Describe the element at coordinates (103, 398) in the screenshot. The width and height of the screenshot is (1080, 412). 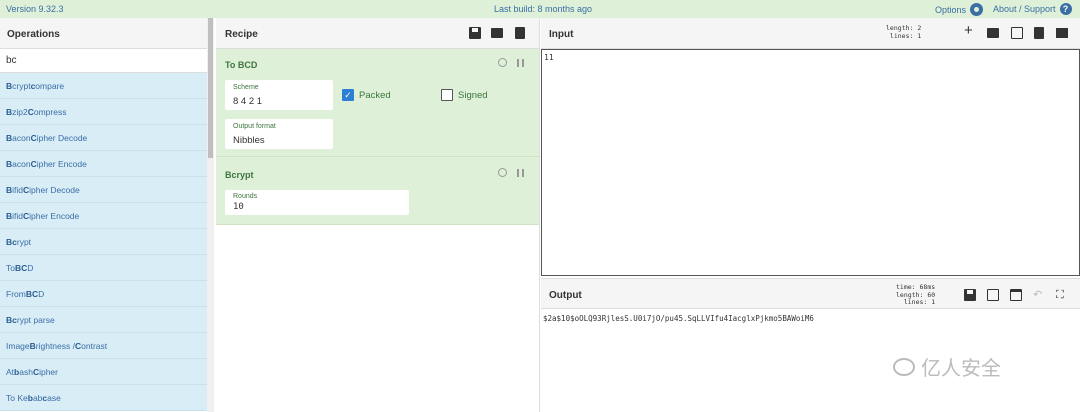
I see `operation-item: To Ke b ab c ase` at that location.